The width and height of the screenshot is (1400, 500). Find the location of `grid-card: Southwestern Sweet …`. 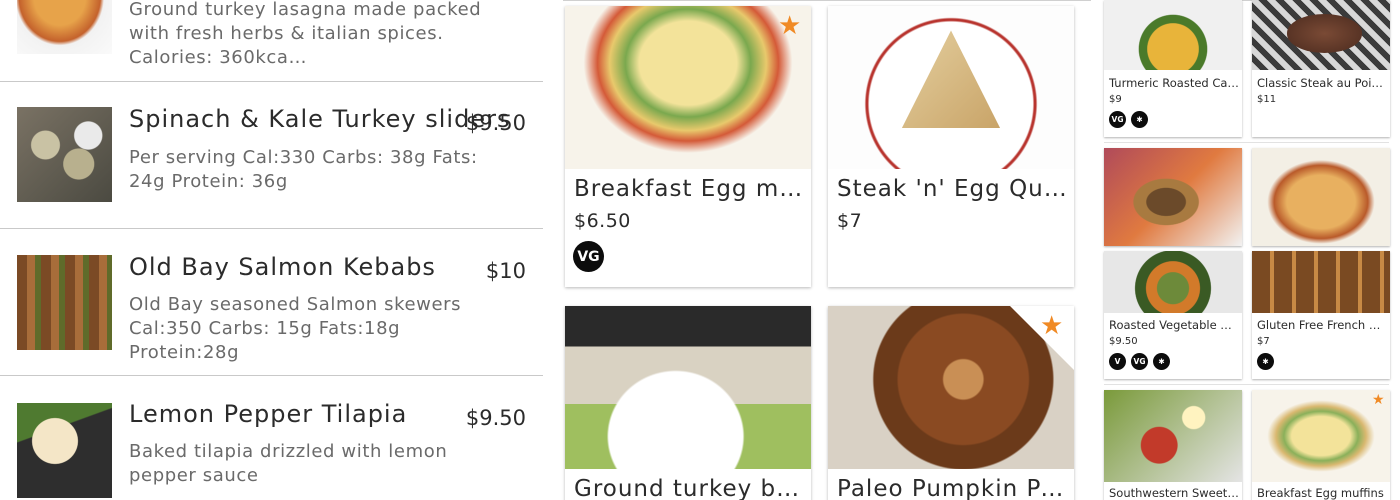

grid-card: Southwestern Sweet … is located at coordinates (1173, 445).